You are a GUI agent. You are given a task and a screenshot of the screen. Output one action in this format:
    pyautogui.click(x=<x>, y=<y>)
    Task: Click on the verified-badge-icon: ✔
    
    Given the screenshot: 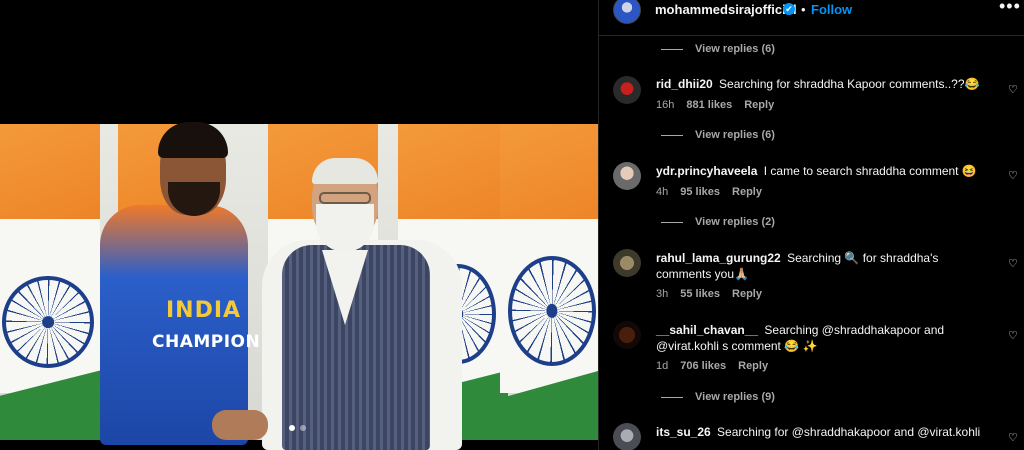 What is the action you would take?
    pyautogui.click(x=789, y=9)
    